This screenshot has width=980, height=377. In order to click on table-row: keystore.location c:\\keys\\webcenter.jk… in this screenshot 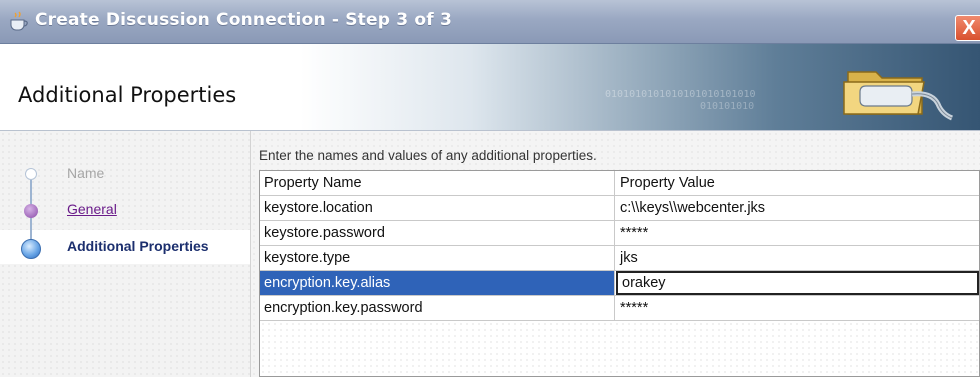, I will do `click(619, 208)`.